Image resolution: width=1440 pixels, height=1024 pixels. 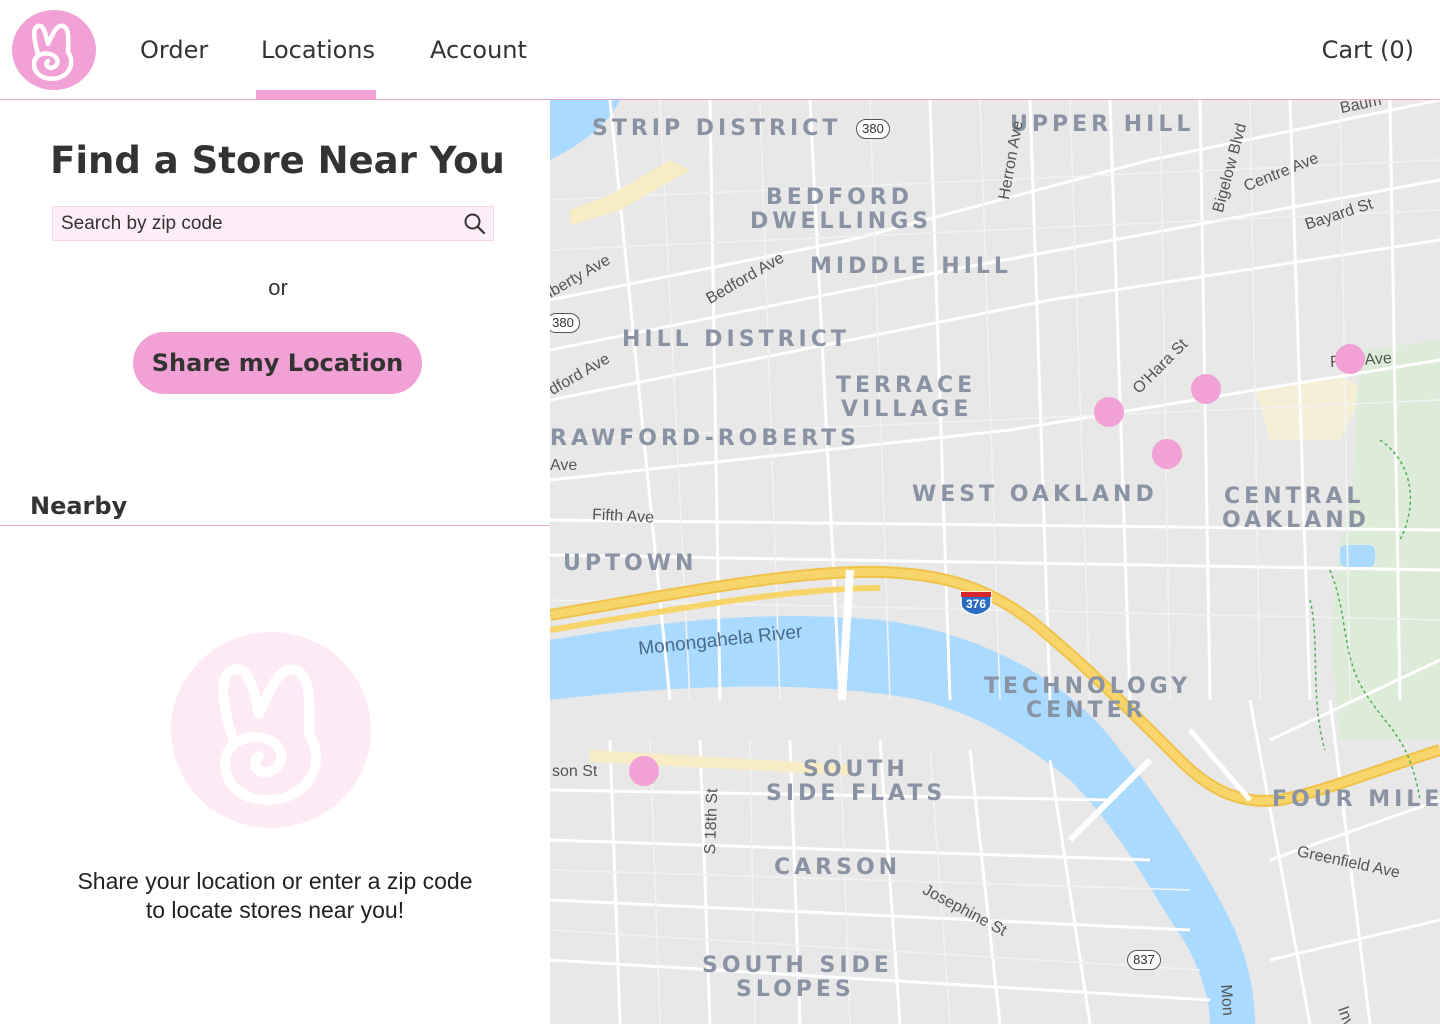 I want to click on bunny-placeholder-icon, so click(x=271, y=730).